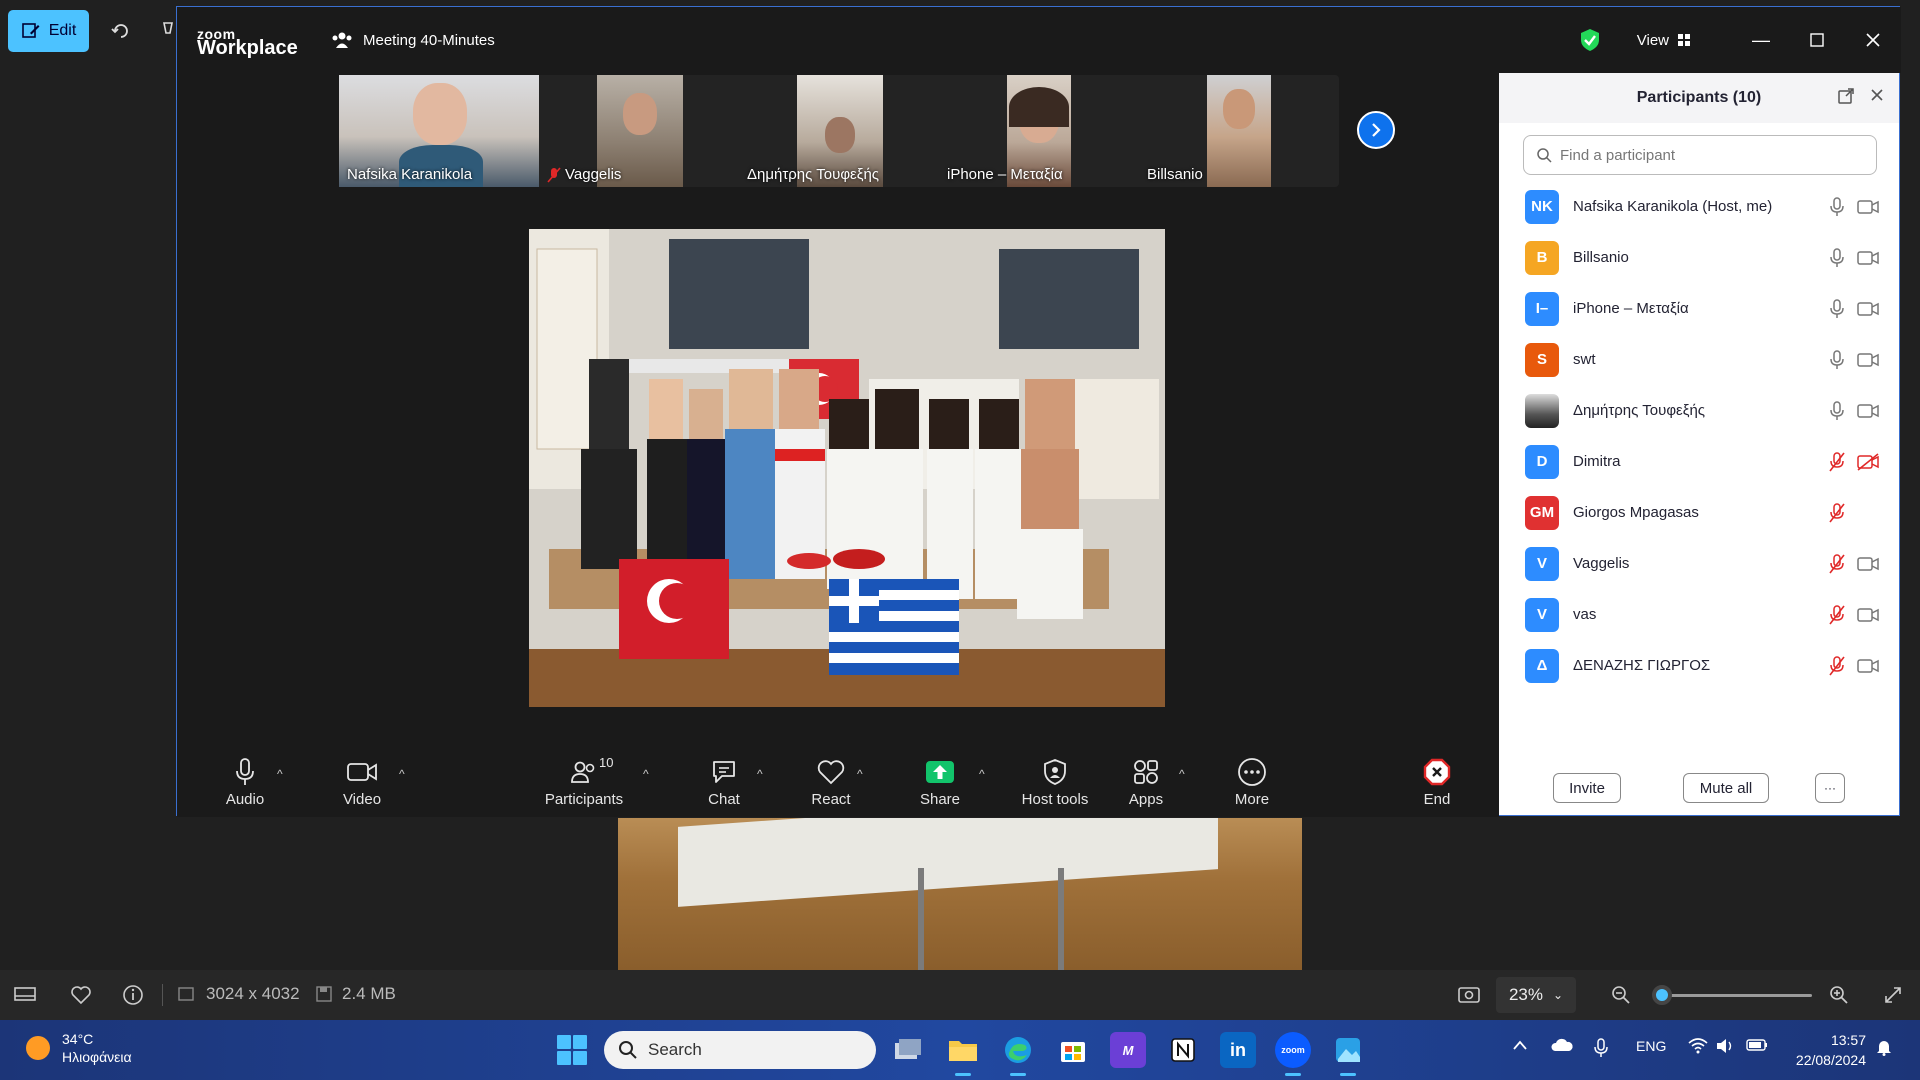 This screenshot has width=1920, height=1080. Describe the element at coordinates (133, 995) in the screenshot. I see `info-button` at that location.